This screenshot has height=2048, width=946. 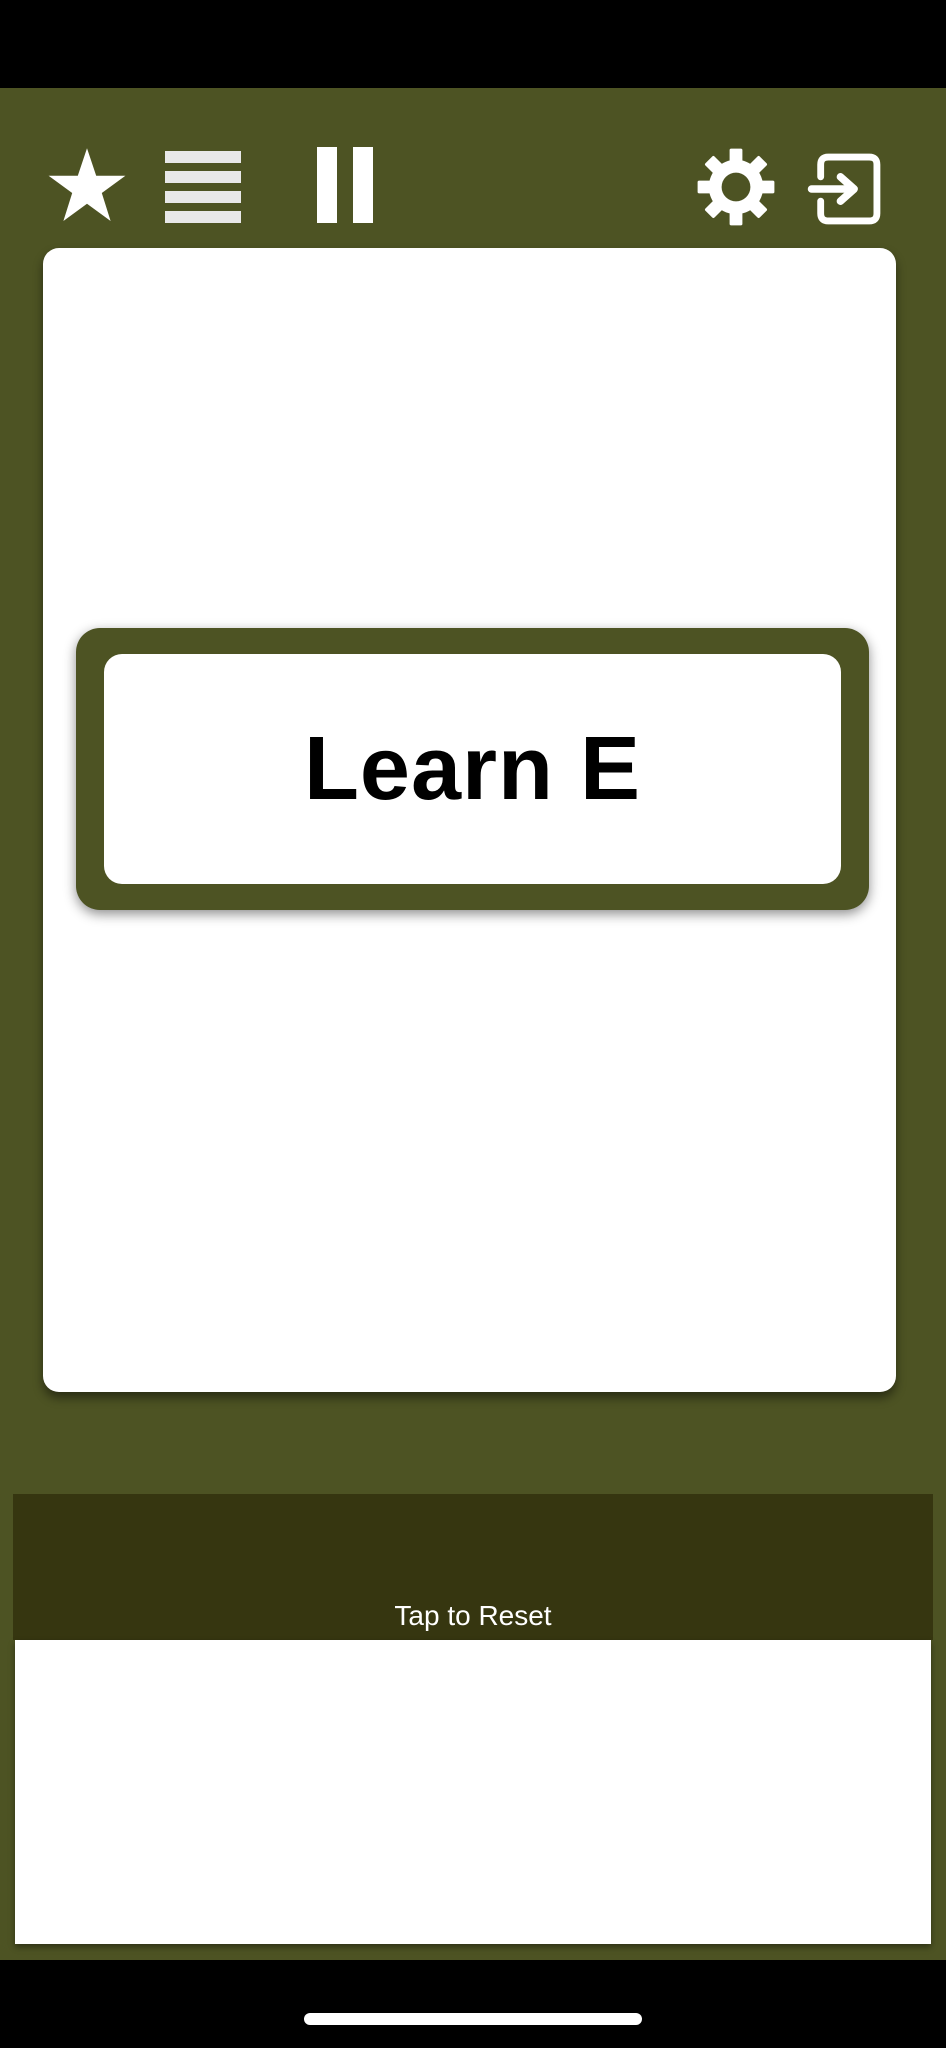 I want to click on word-panel: Learn E, so click(x=472, y=769).